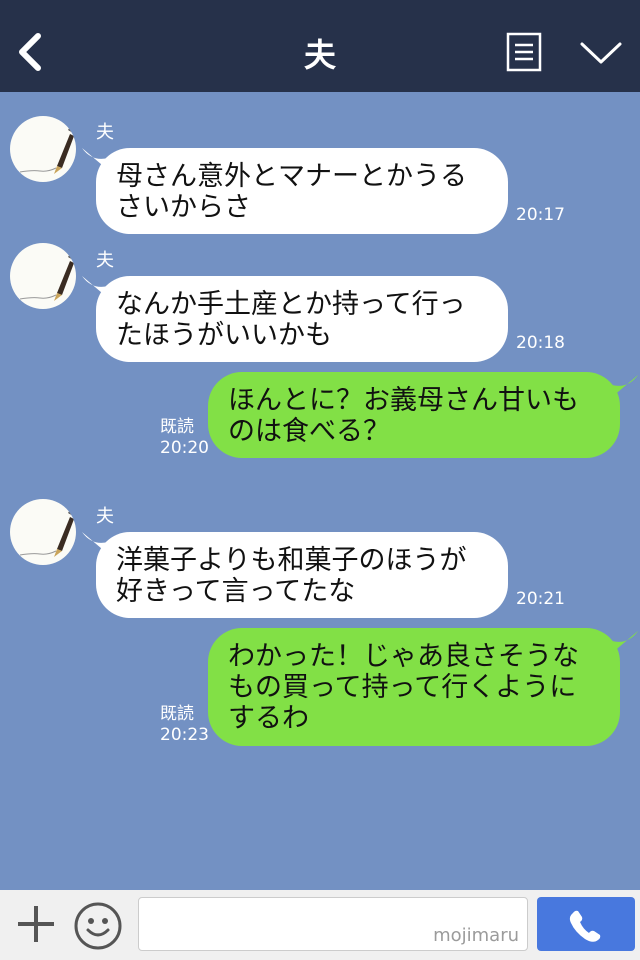 This screenshot has width=640, height=960. Describe the element at coordinates (184, 448) in the screenshot. I see `message-time: 20:20` at that location.